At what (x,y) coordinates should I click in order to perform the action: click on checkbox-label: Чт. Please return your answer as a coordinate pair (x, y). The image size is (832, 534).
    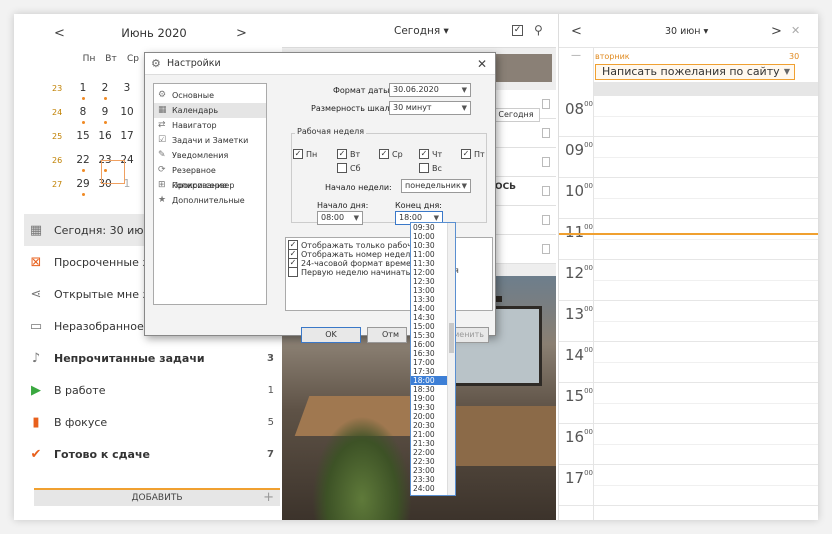
    Looking at the image, I should click on (437, 154).